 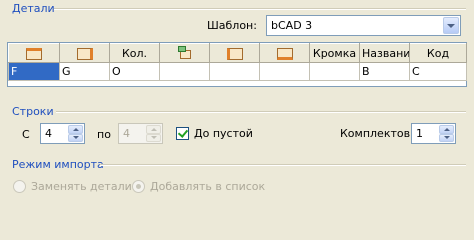 I want to click on sets-label: Комплектов, so click(x=375, y=133).